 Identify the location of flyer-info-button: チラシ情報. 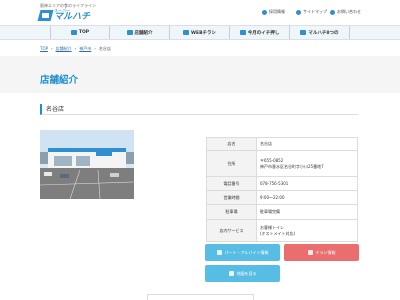
(321, 252).